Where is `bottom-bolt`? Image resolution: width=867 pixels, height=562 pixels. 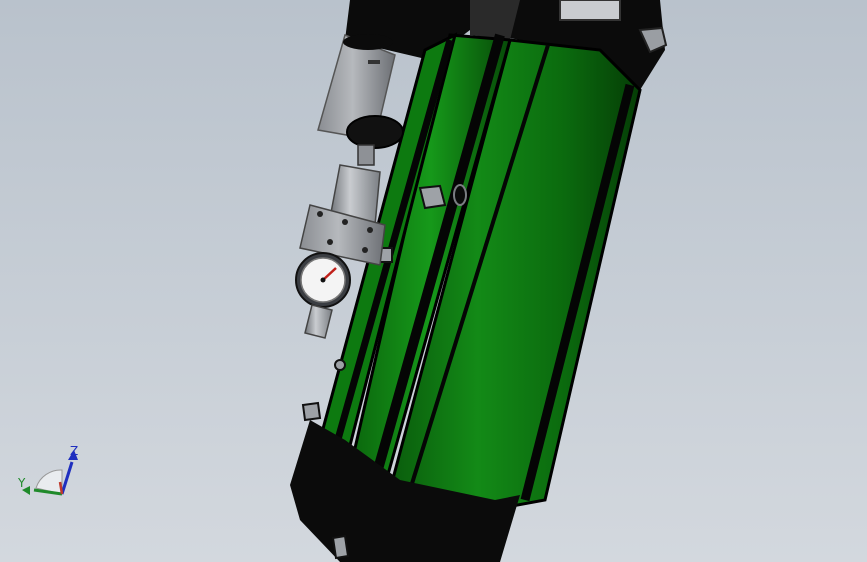 bottom-bolt is located at coordinates (311, 411).